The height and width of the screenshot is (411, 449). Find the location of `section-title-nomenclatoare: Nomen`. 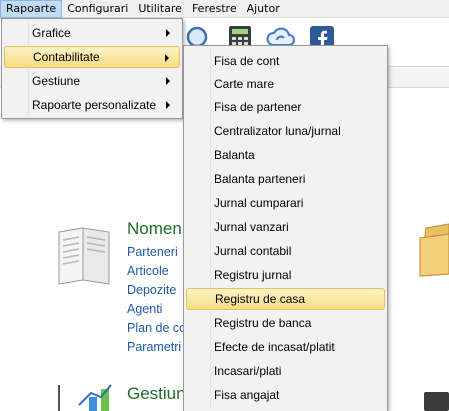

section-title-nomenclatoare: Nomen is located at coordinates (154, 228).